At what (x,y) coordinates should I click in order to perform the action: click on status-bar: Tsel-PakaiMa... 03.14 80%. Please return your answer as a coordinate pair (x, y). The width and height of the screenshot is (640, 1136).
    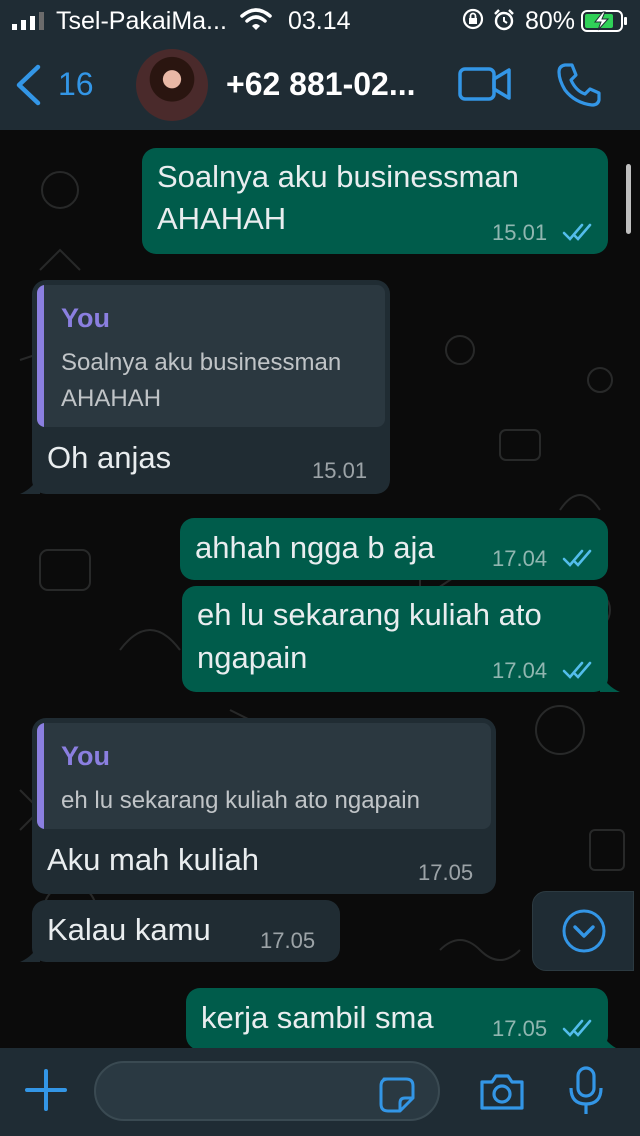
    Looking at the image, I should click on (320, 20).